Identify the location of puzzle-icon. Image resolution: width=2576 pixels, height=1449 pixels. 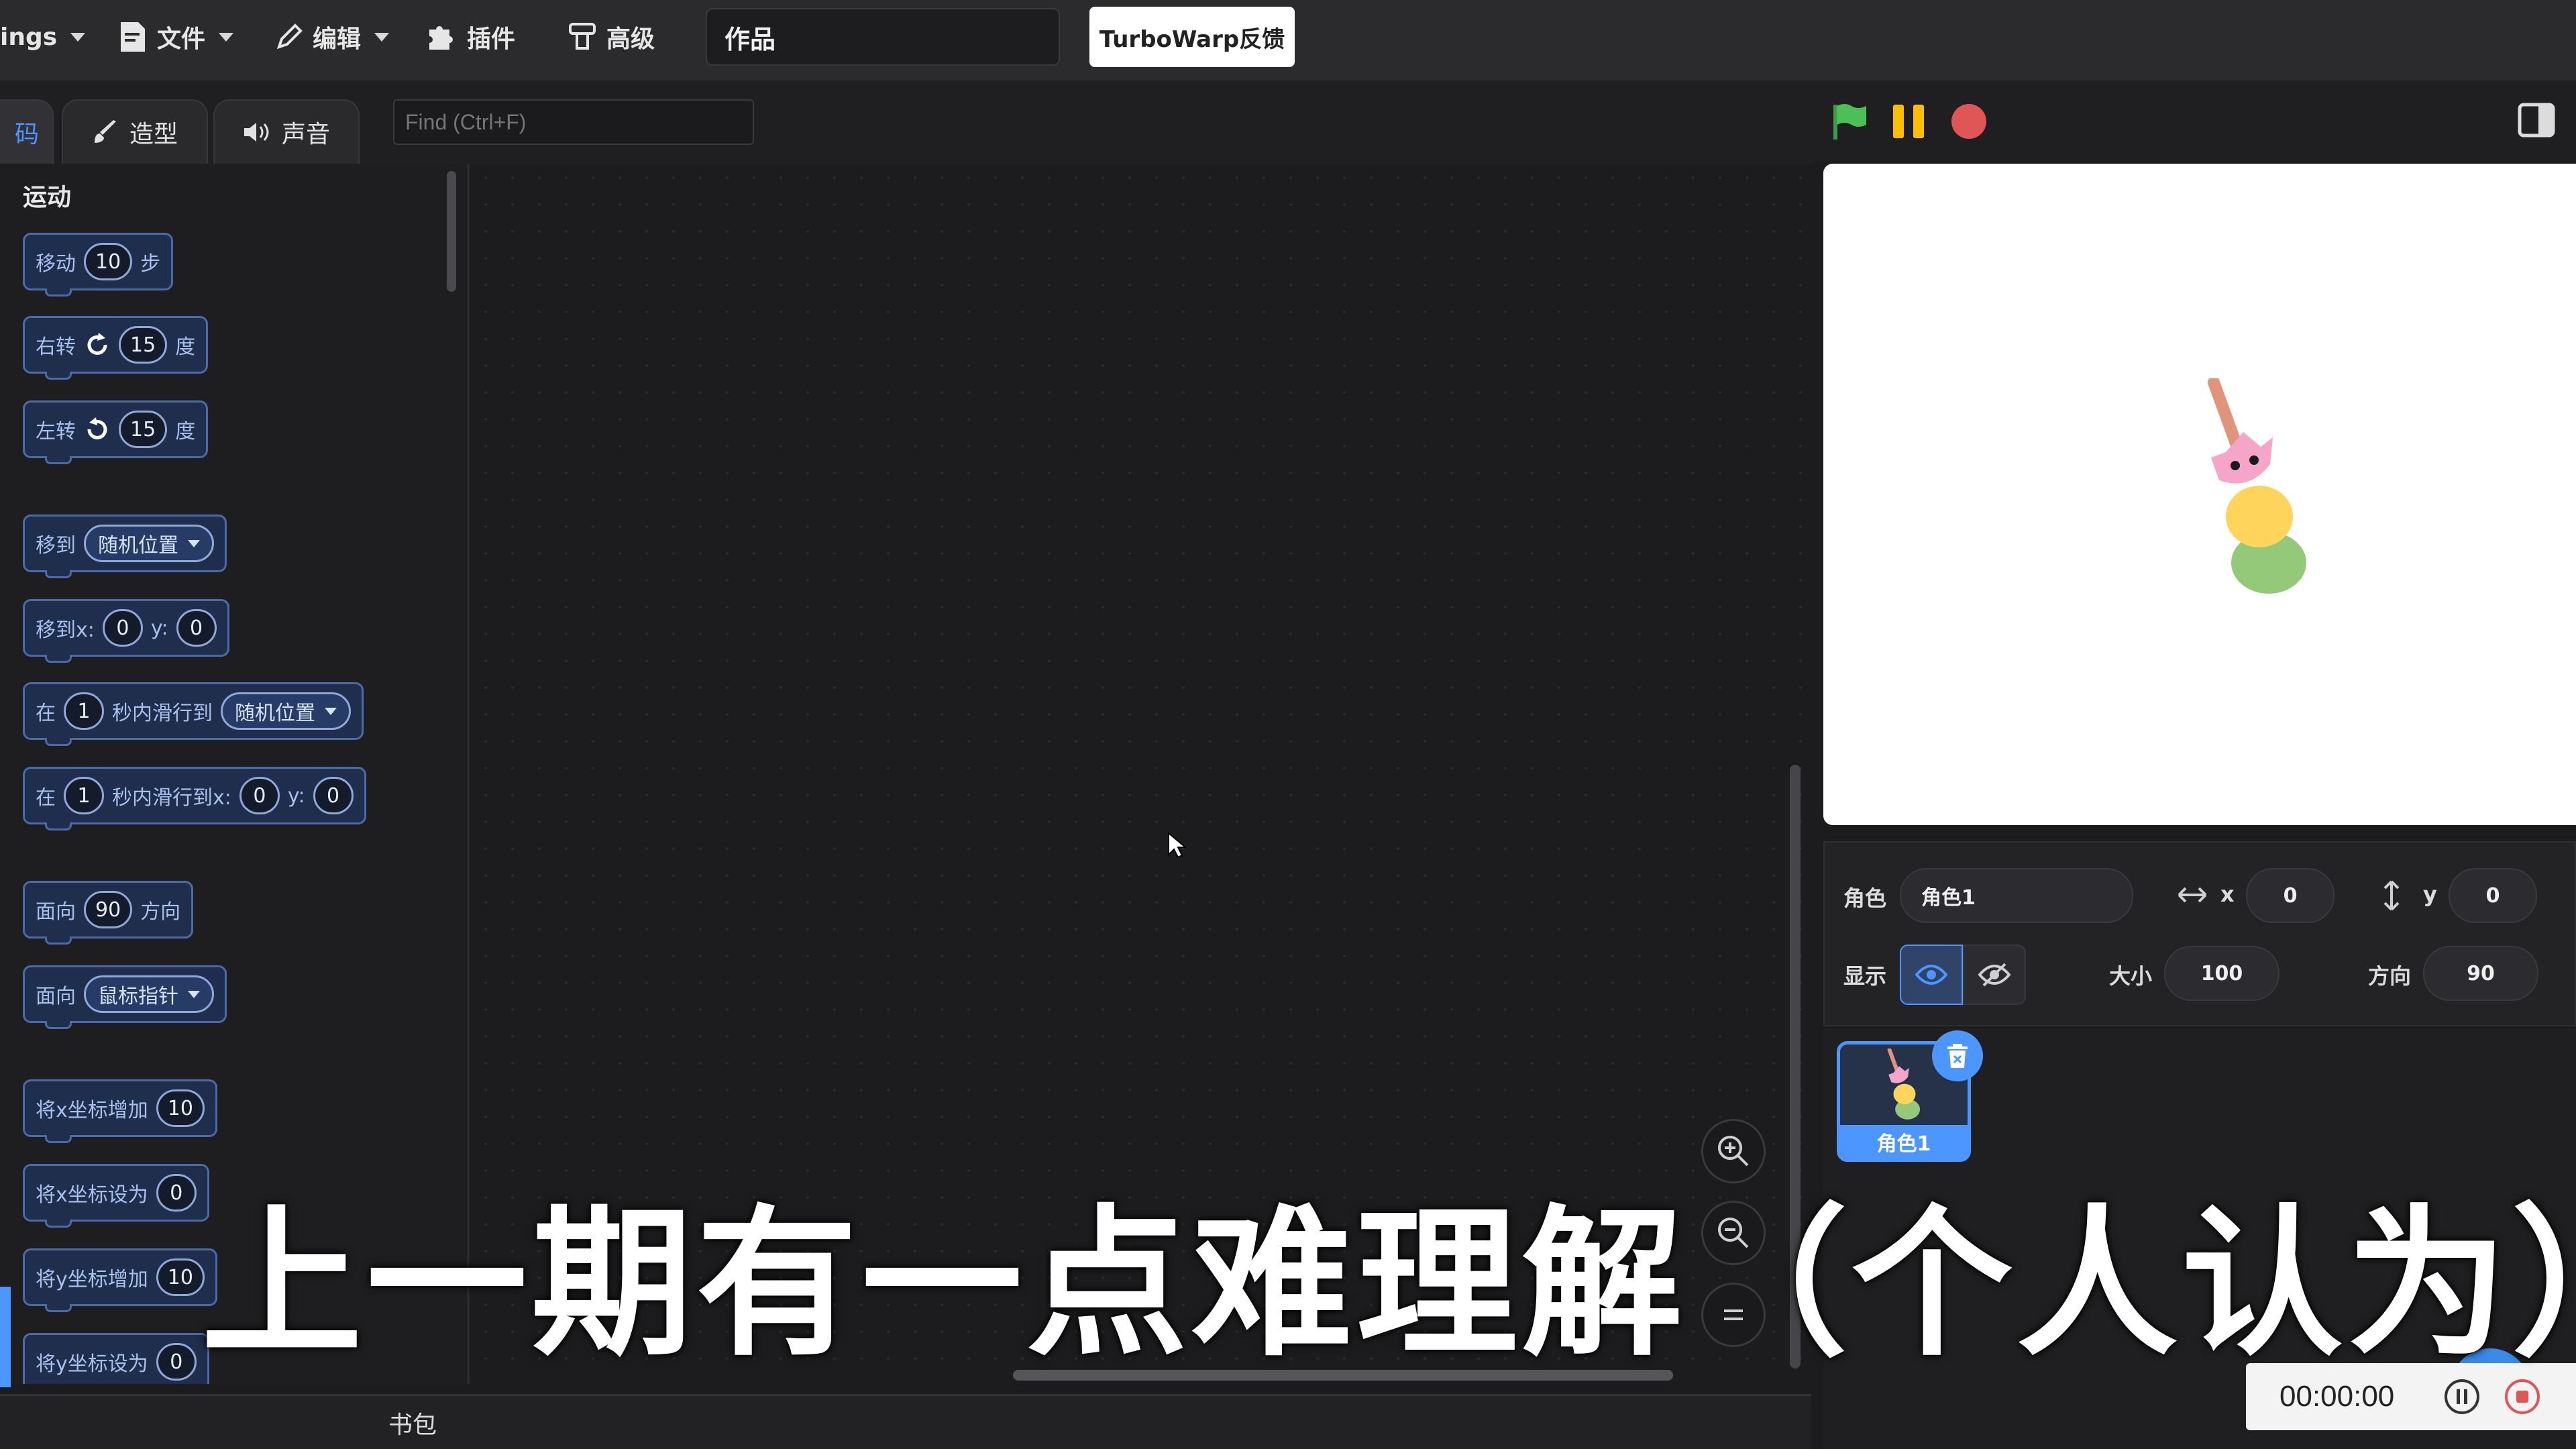
(441, 38).